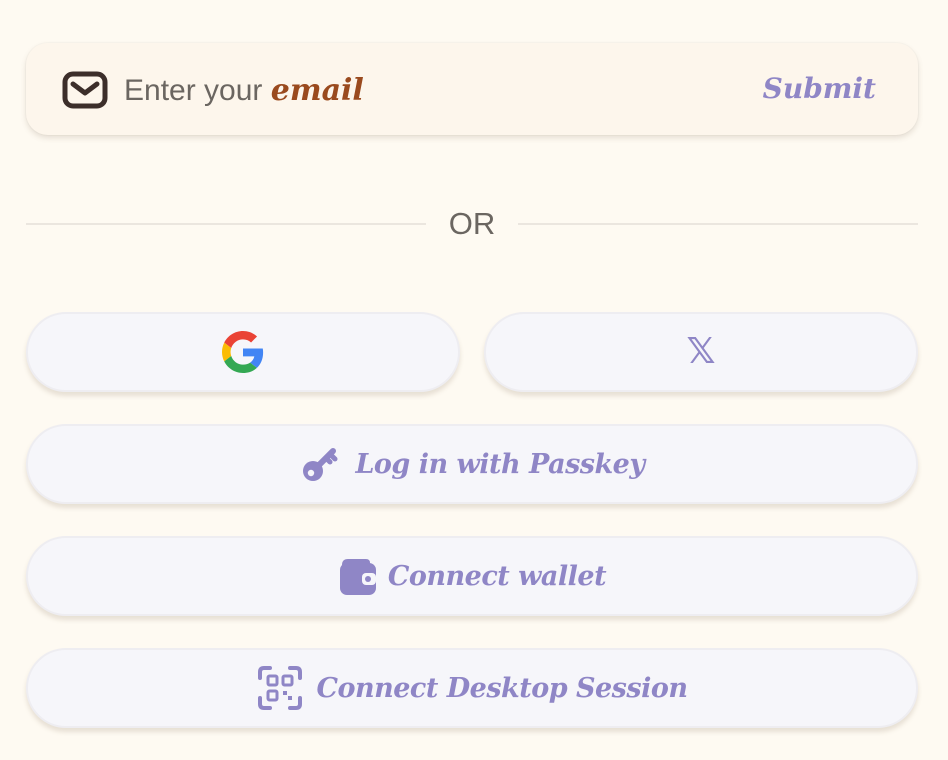  Describe the element at coordinates (197, 90) in the screenshot. I see `email-placeholder-prefix: Enter your` at that location.